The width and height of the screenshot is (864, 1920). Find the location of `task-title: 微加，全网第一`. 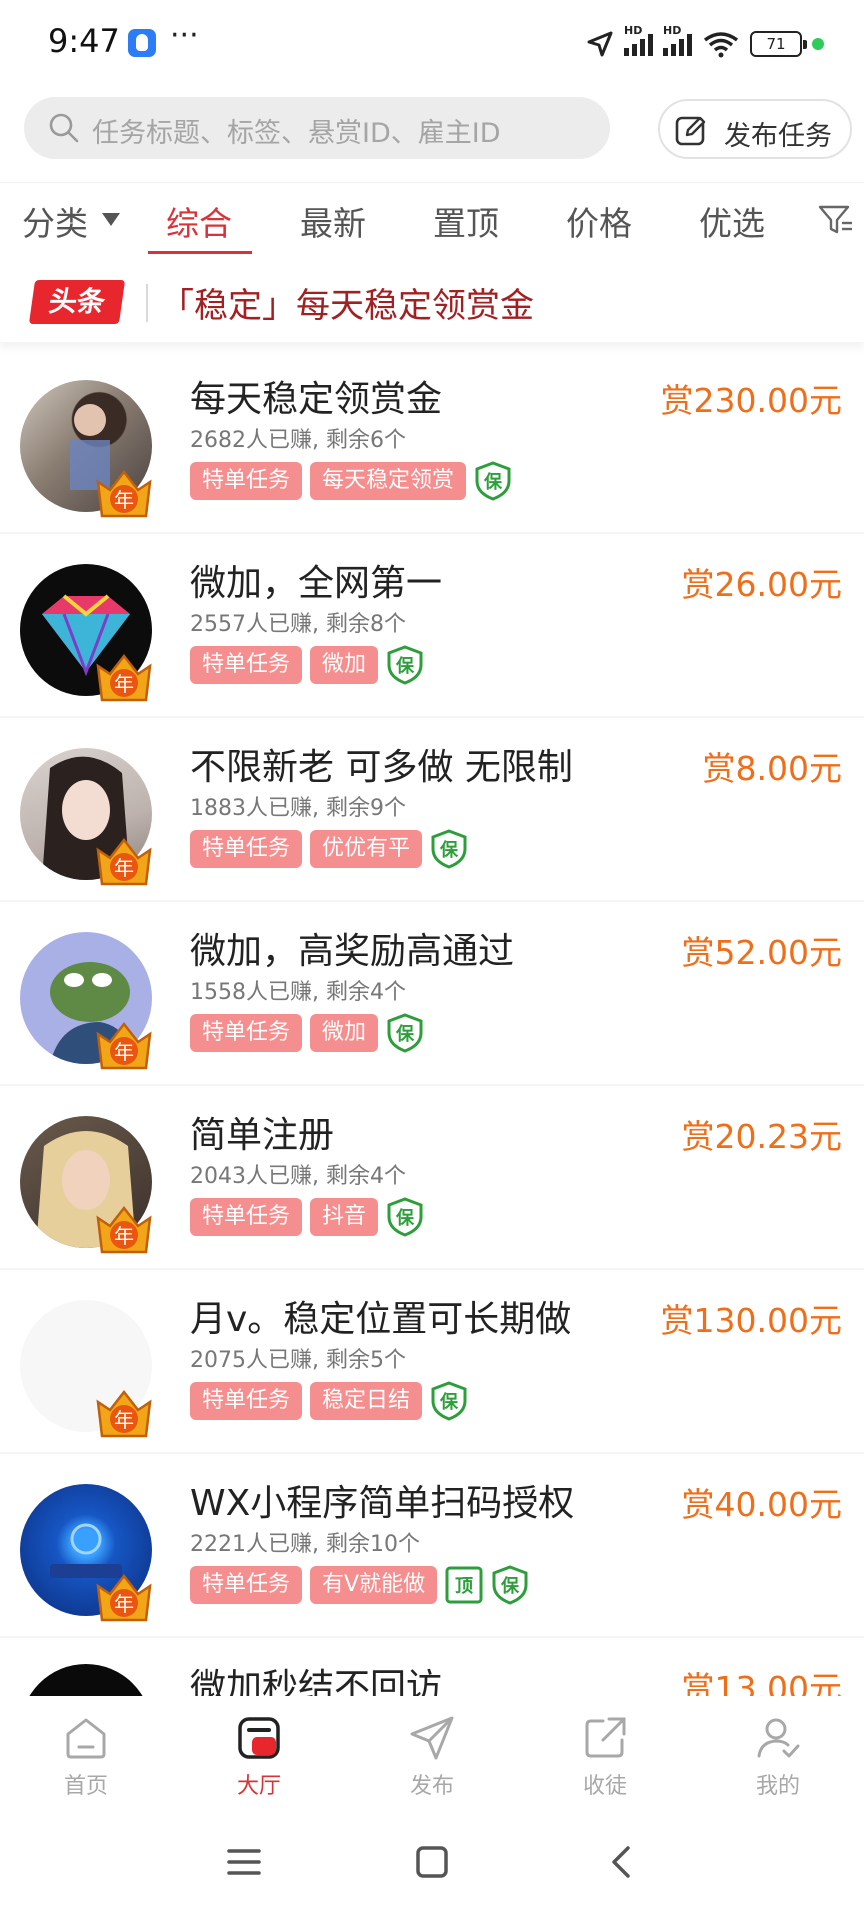

task-title: 微加，全网第一 is located at coordinates (316, 583).